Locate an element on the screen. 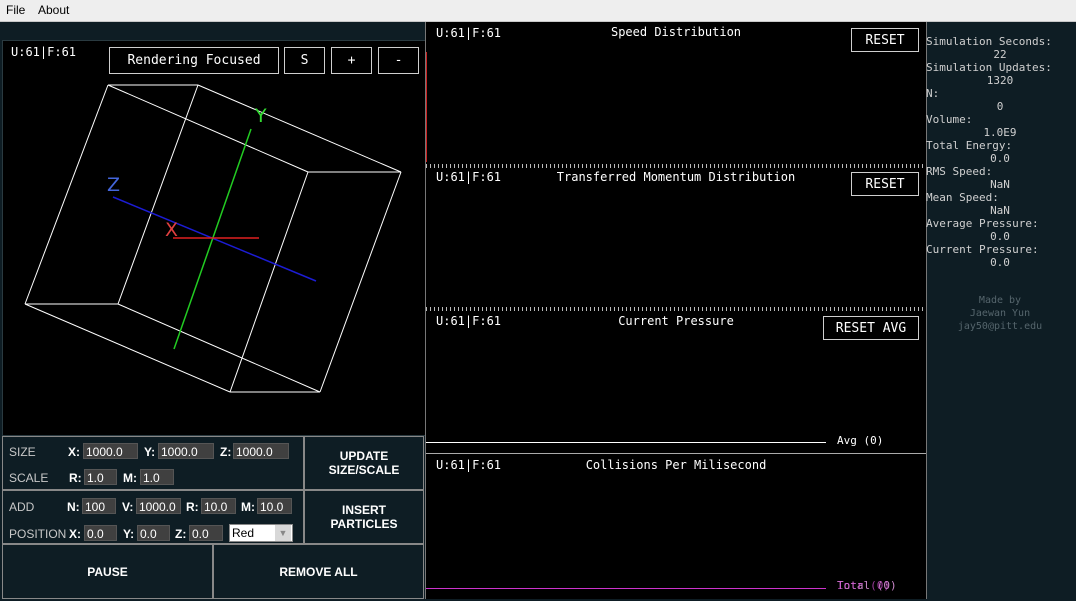 The width and height of the screenshot is (1076, 601). rms-label: RMS Speed: is located at coordinates (959, 171).